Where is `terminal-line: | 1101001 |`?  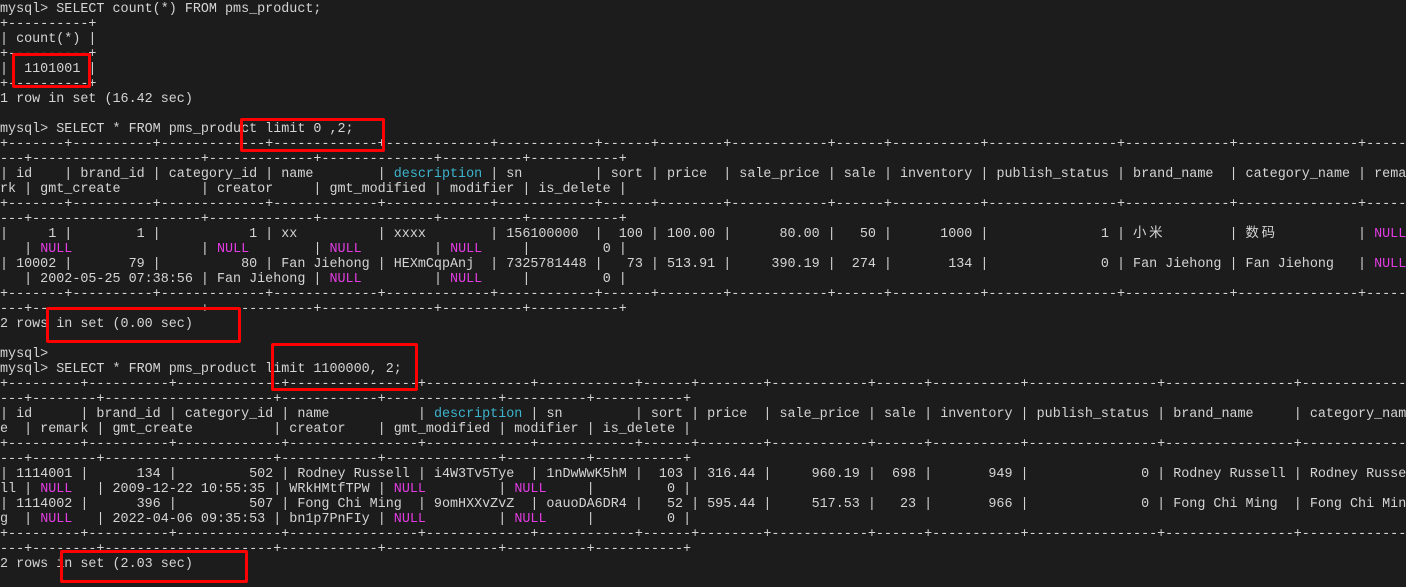
terminal-line: | 1101001 | is located at coordinates (48, 69).